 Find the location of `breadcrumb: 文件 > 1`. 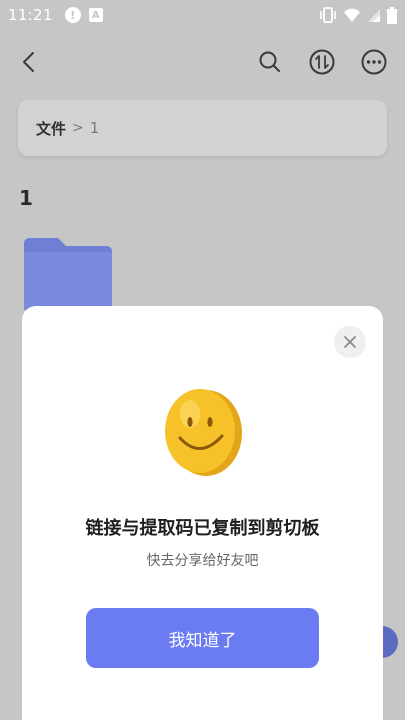

breadcrumb: 文件 > 1 is located at coordinates (202, 128).